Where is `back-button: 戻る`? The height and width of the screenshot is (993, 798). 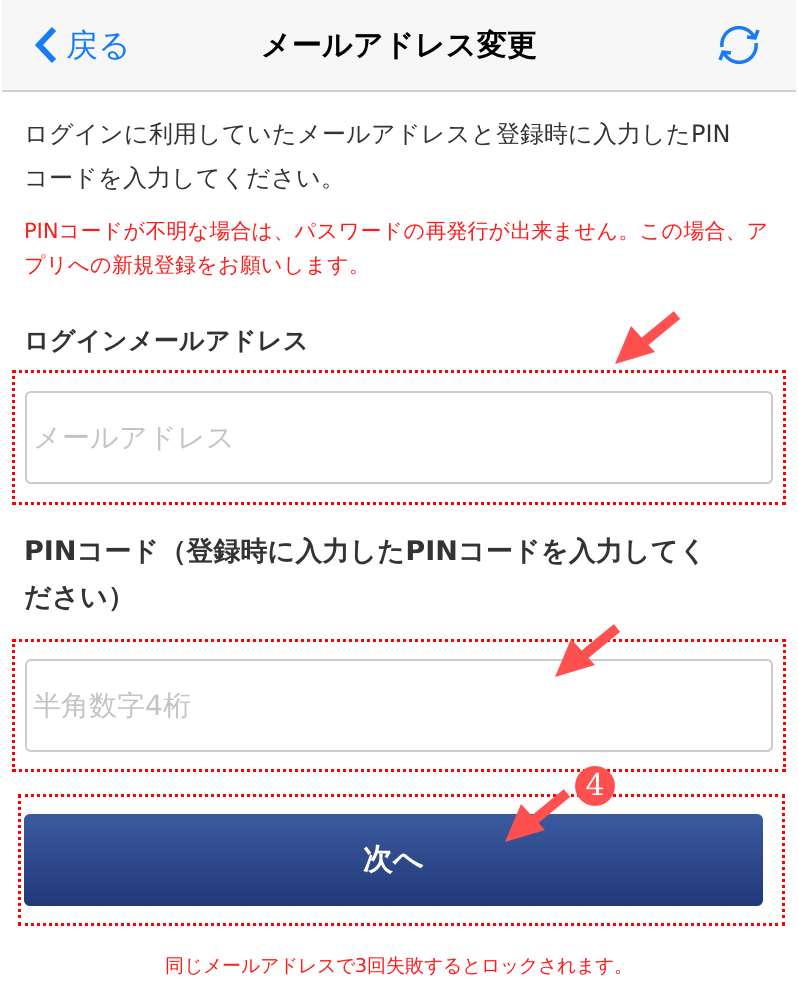
back-button: 戻る is located at coordinates (82, 45).